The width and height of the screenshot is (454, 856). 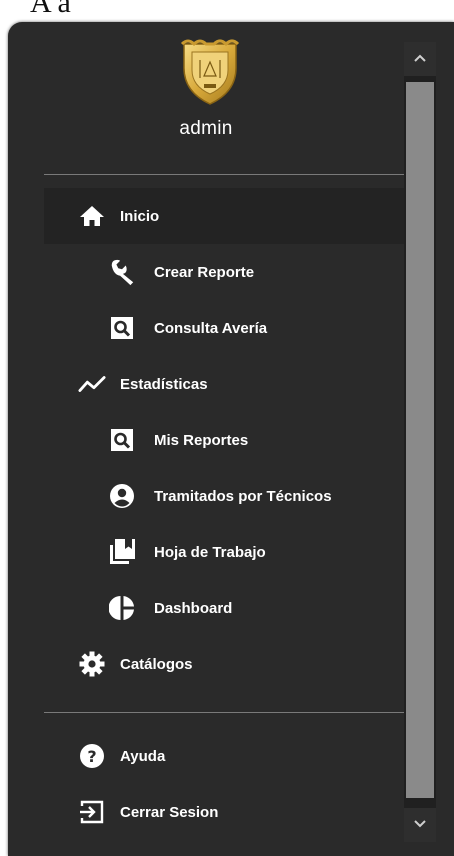 I want to click on scrollbar, so click(x=420, y=442).